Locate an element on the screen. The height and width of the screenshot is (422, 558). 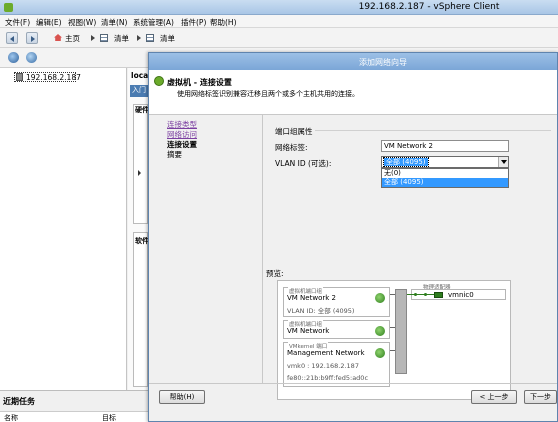
vmkernel-ipv6: fe80::21b:b9ff:fed5:ad0c is located at coordinates (328, 378).